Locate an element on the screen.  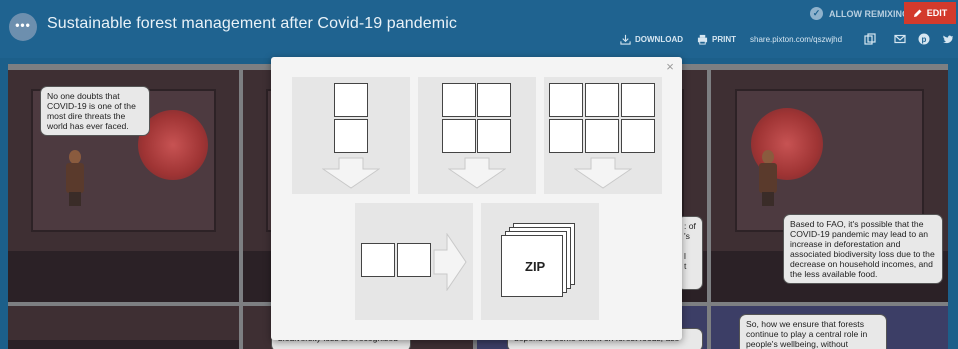
allow-remixing-toggle: ✓ ALLOW REMIXING is located at coordinates (859, 13).